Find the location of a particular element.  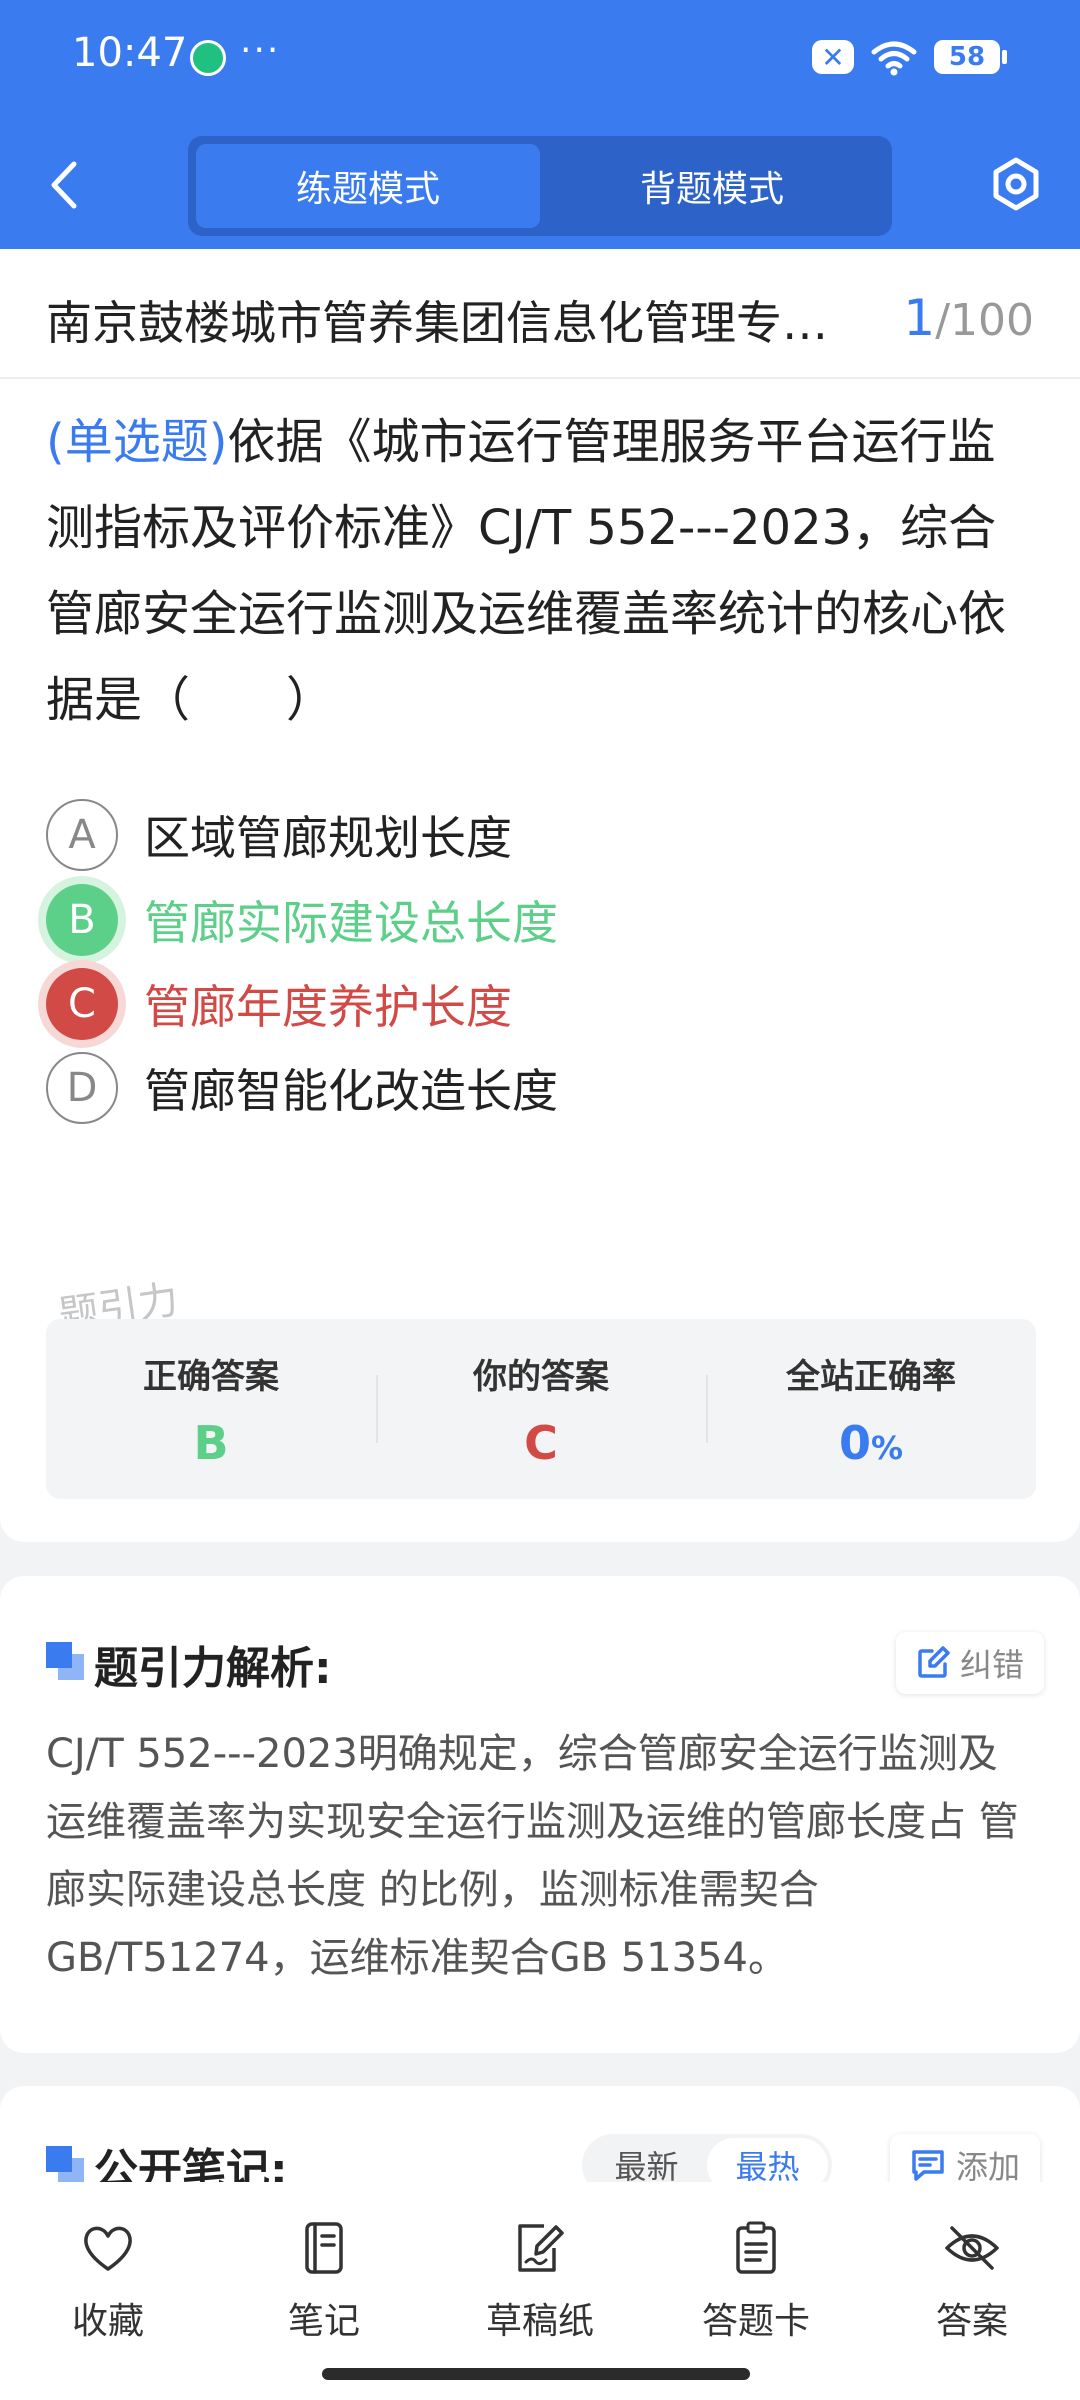

correct-answer-value: B is located at coordinates (211, 1442).